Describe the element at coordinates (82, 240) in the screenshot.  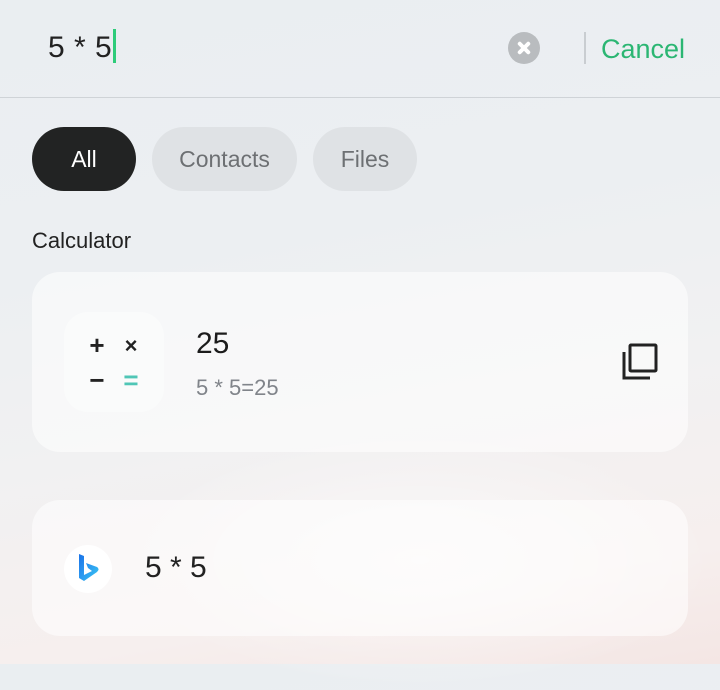
I see `section-title-calculator: Calculator` at that location.